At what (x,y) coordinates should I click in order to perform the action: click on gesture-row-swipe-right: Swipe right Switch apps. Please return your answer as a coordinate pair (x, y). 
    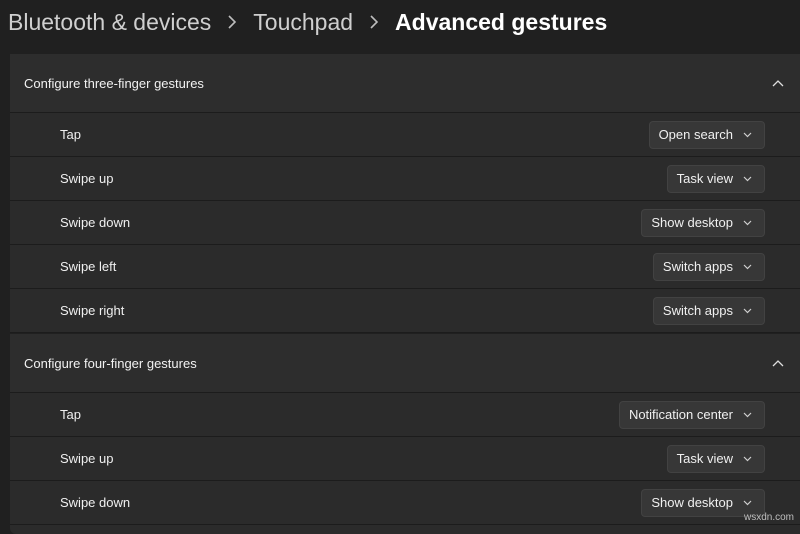
    Looking at the image, I should click on (405, 311).